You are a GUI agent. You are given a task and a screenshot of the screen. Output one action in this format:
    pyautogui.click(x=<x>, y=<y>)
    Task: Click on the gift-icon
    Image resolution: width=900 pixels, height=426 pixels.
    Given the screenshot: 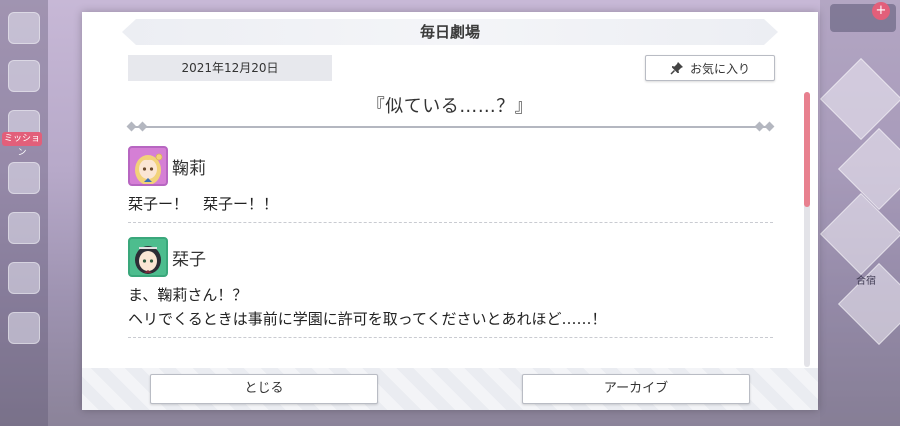 What is the action you would take?
    pyautogui.click(x=24, y=178)
    